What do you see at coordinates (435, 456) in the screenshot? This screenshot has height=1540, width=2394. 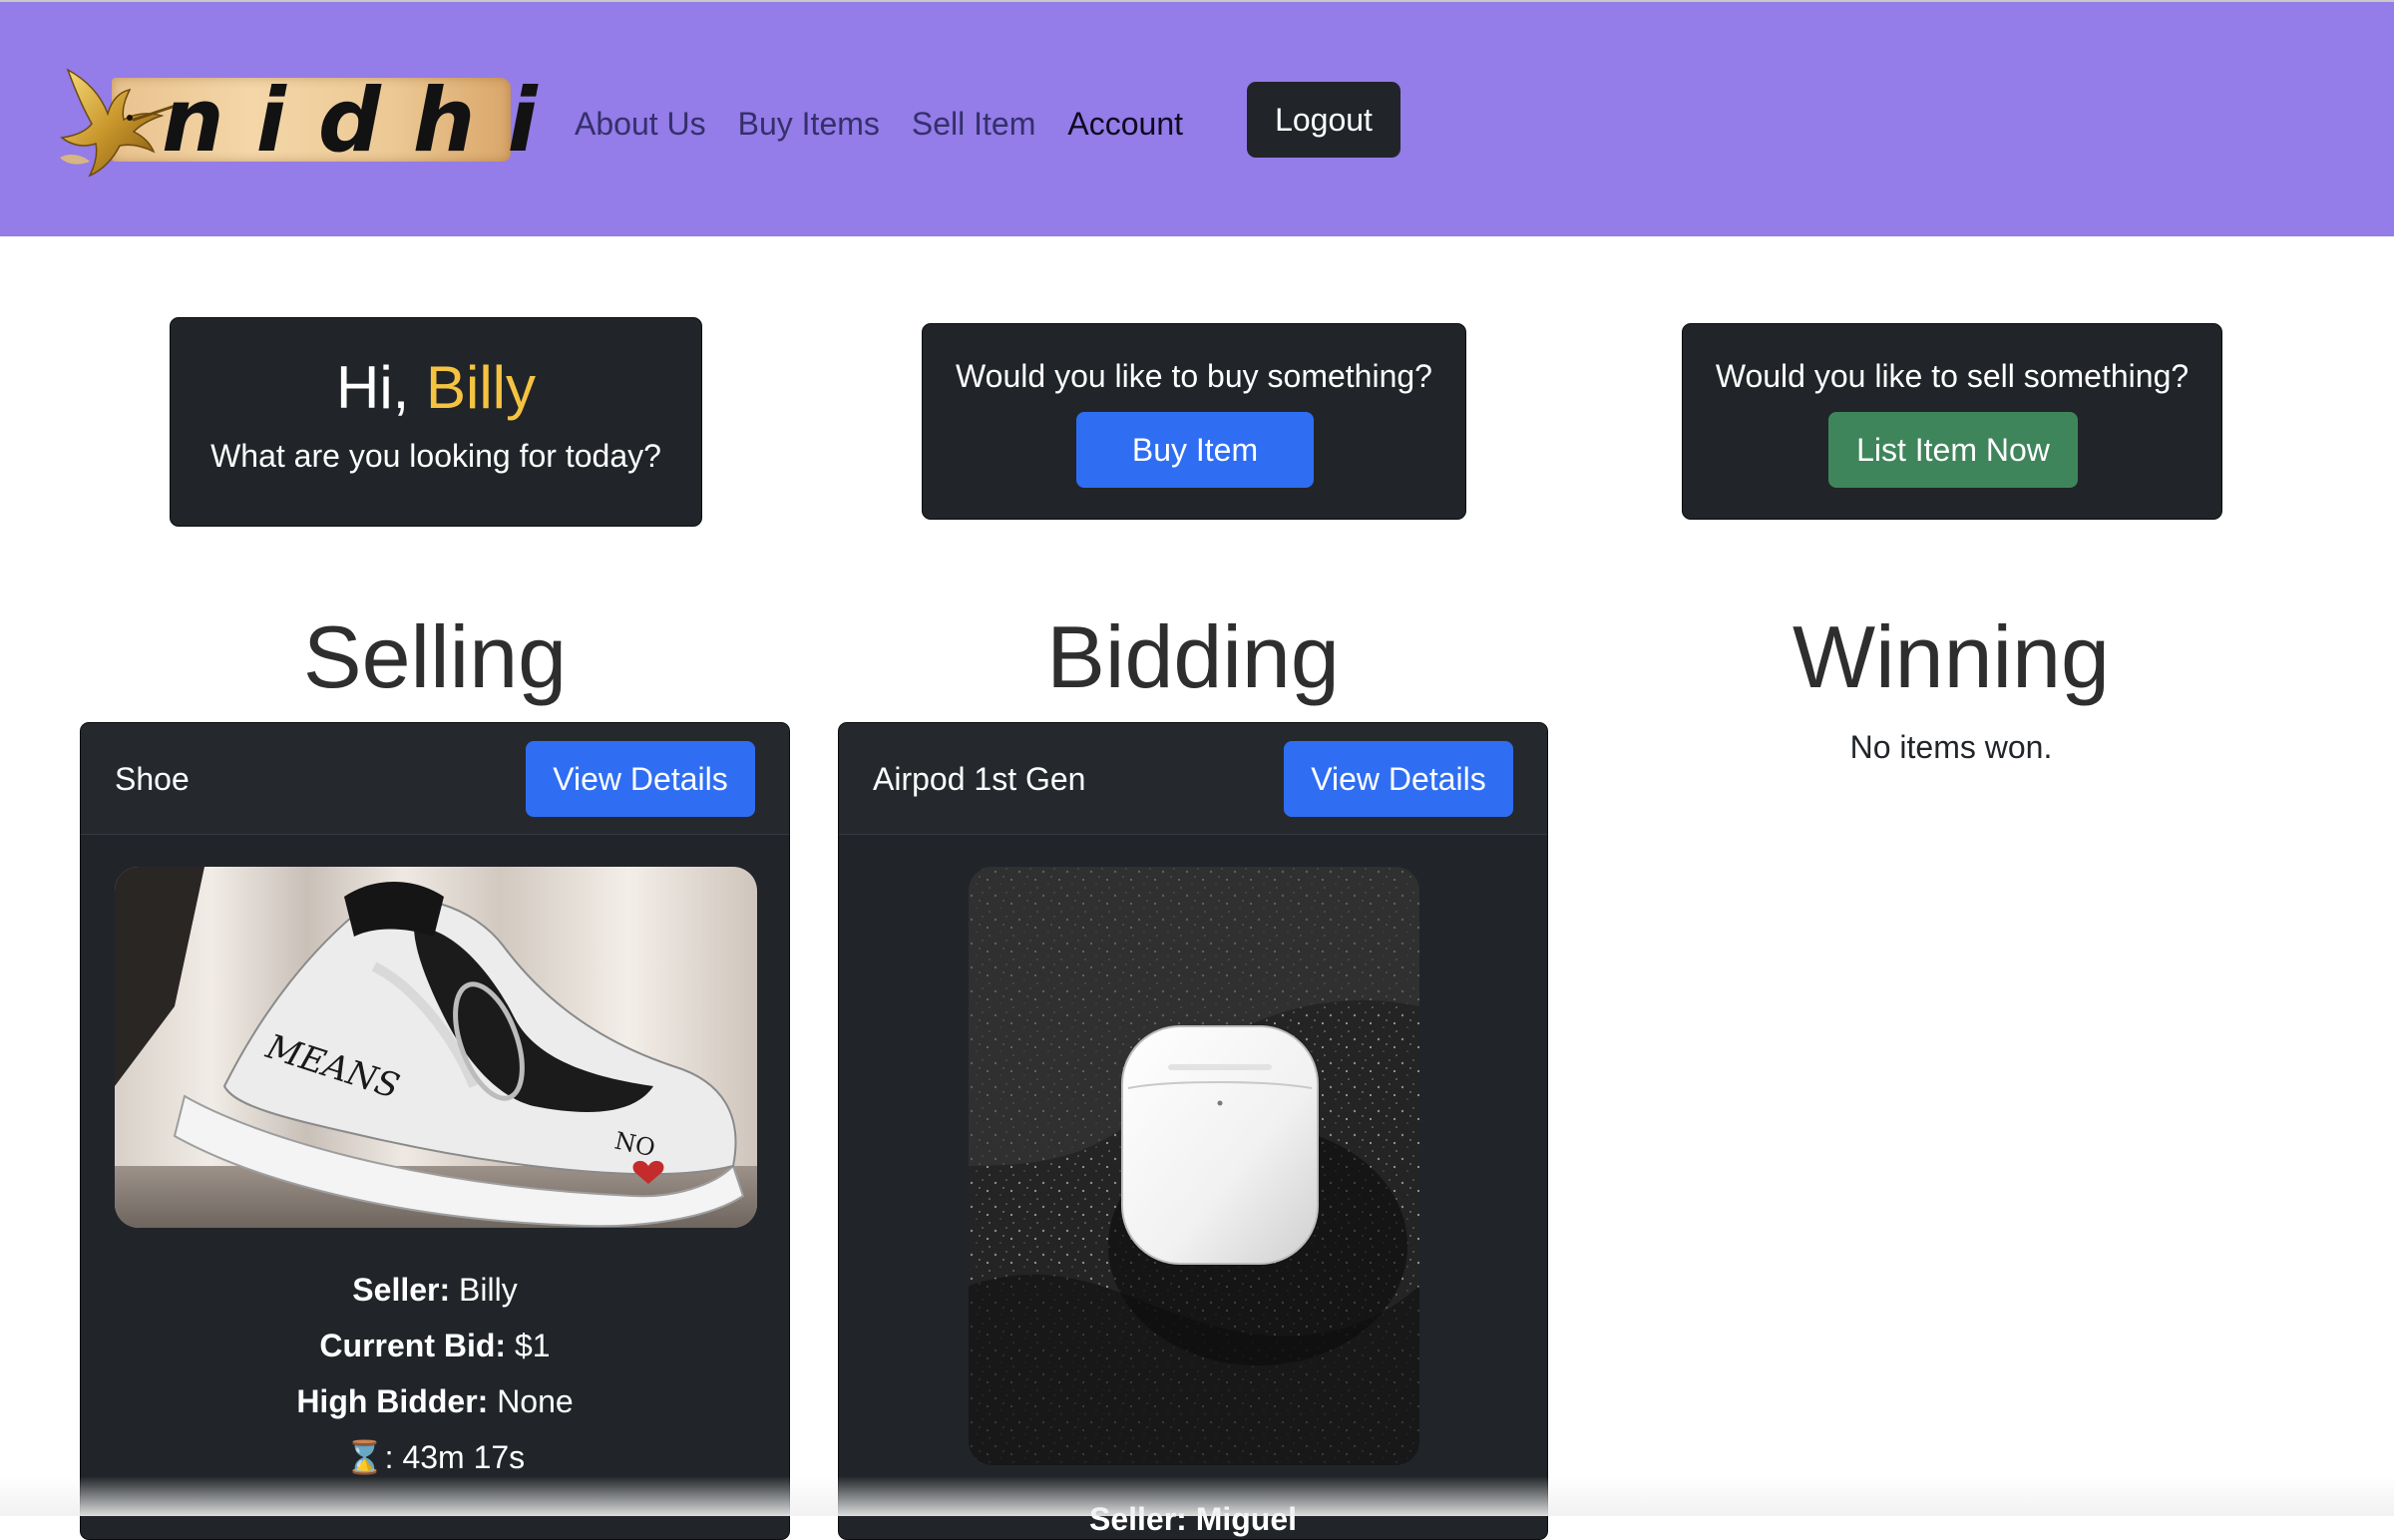 I see `greeting-subtitle: What are you looking for today?` at bounding box center [435, 456].